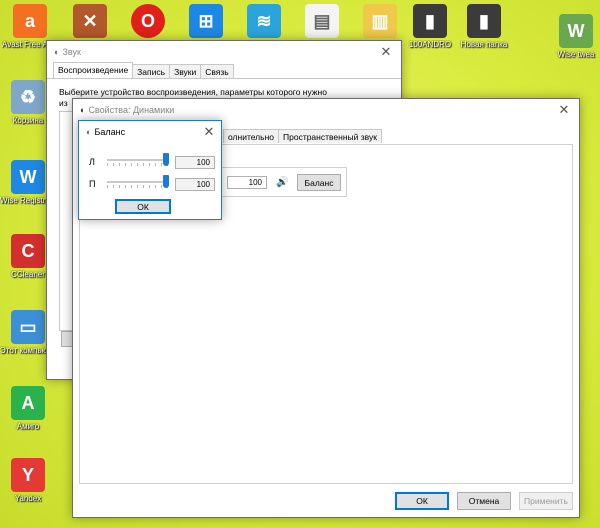 The height and width of the screenshot is (528, 600). What do you see at coordinates (28, 498) in the screenshot?
I see `desktop-icon-label: Yandex` at bounding box center [28, 498].